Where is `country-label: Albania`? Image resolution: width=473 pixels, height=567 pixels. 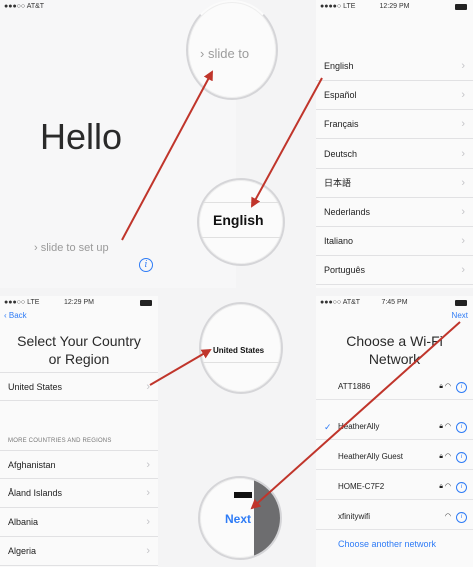
country-label: Albania is located at coordinates (23, 522).